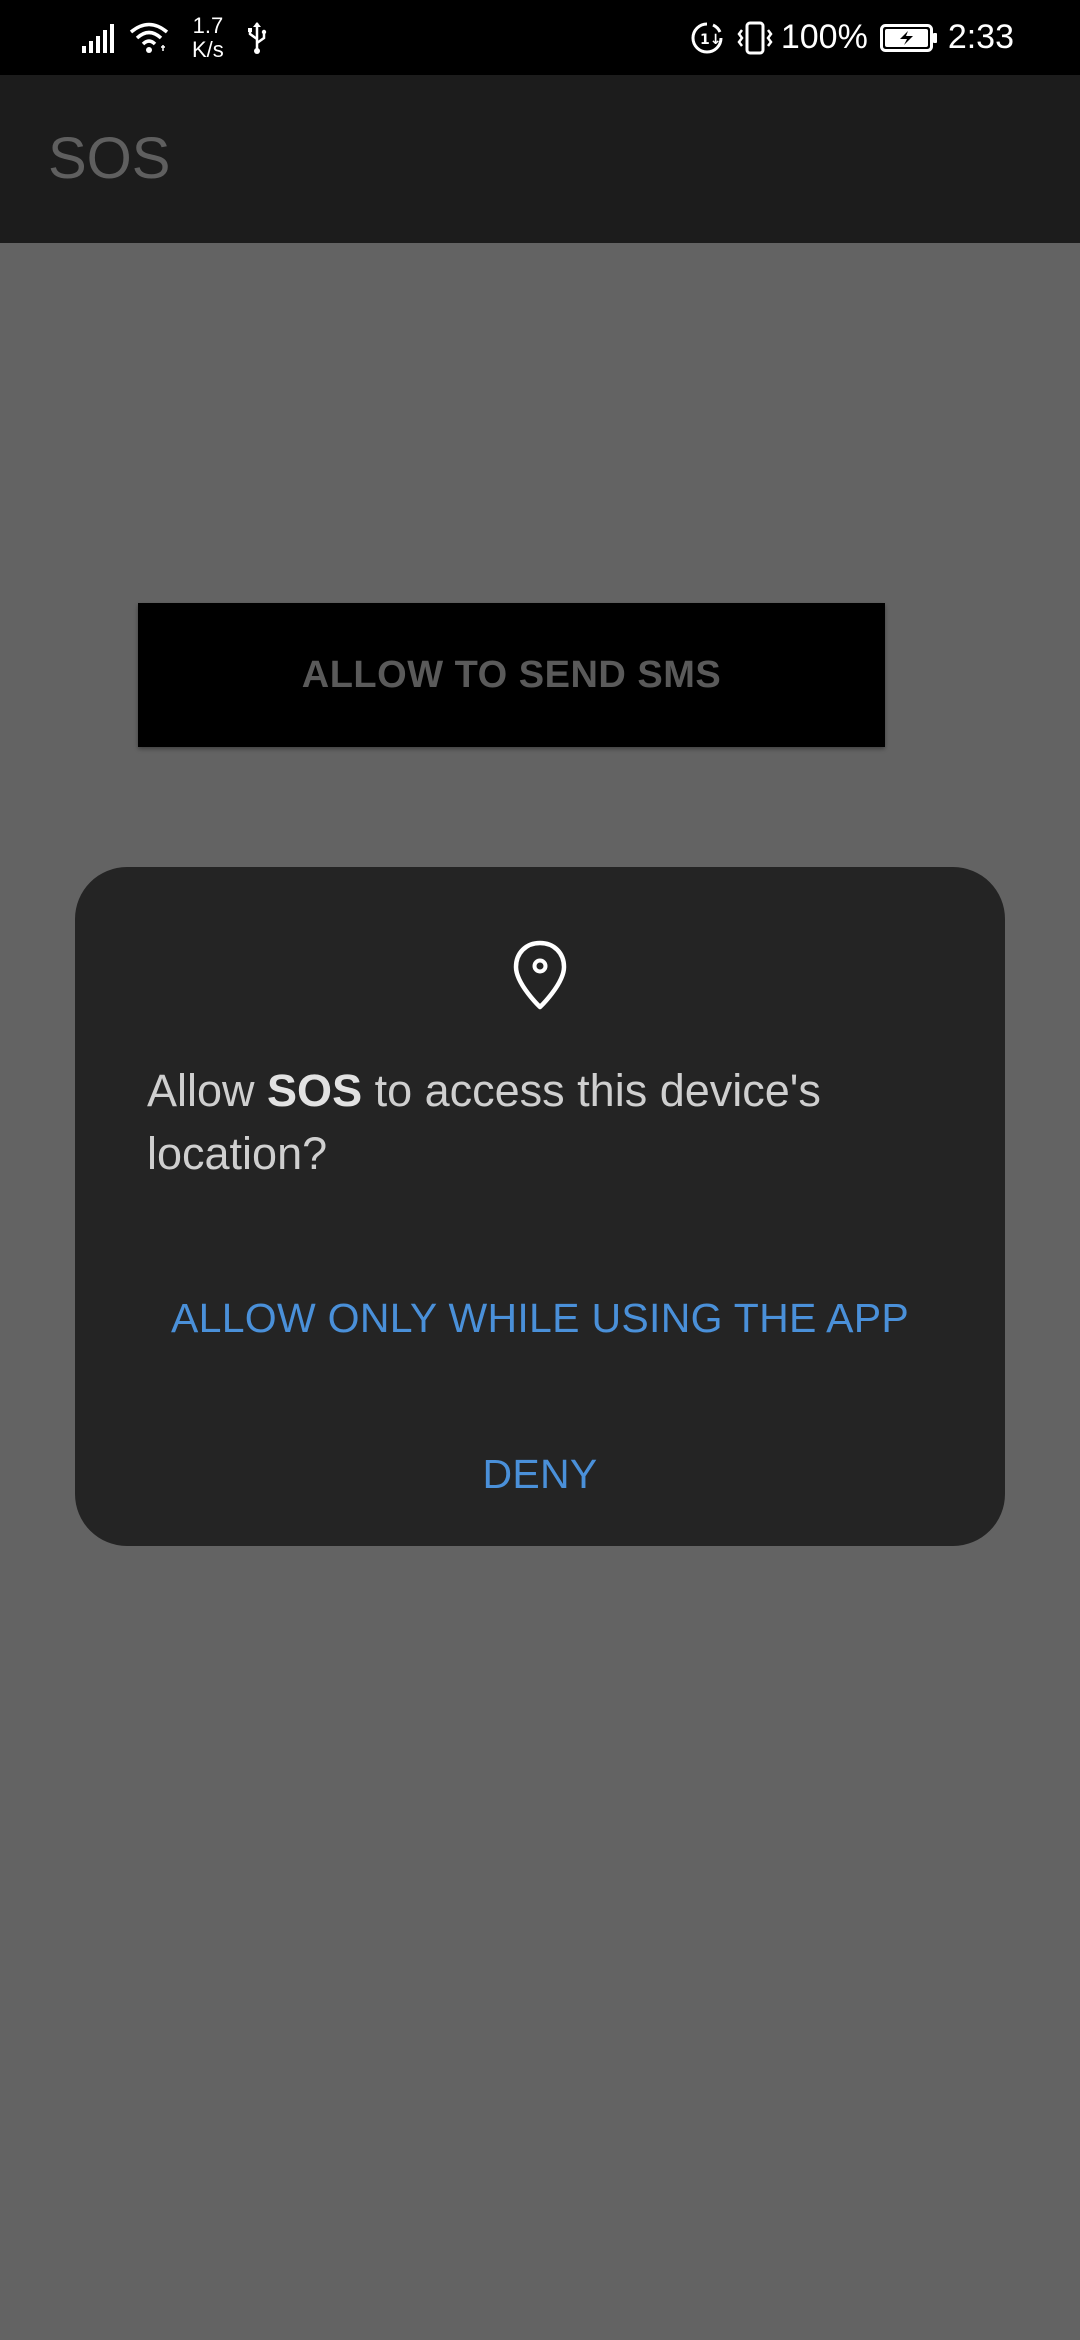 The height and width of the screenshot is (2340, 1080). I want to click on message-app-name: SOS, so click(315, 1090).